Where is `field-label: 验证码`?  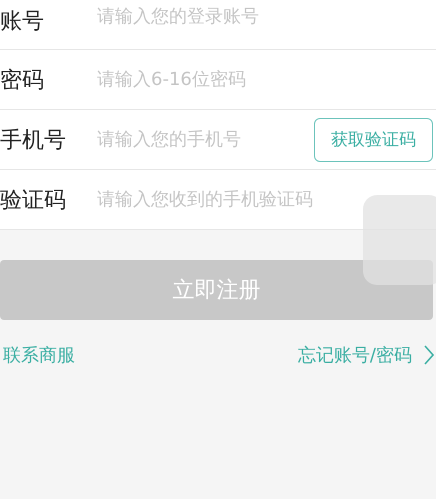 field-label: 验证码 is located at coordinates (33, 200).